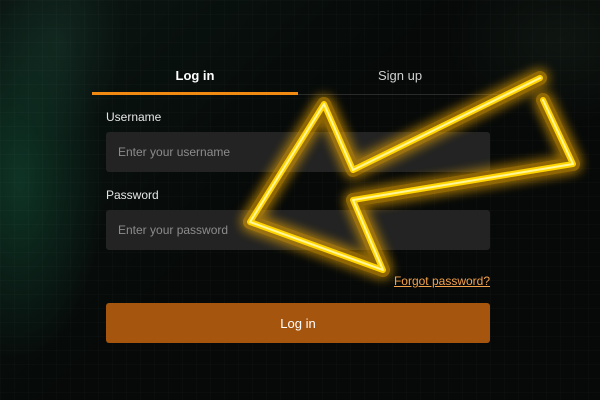 This screenshot has width=600, height=400. What do you see at coordinates (298, 323) in the screenshot?
I see `login-button: Log in` at bounding box center [298, 323].